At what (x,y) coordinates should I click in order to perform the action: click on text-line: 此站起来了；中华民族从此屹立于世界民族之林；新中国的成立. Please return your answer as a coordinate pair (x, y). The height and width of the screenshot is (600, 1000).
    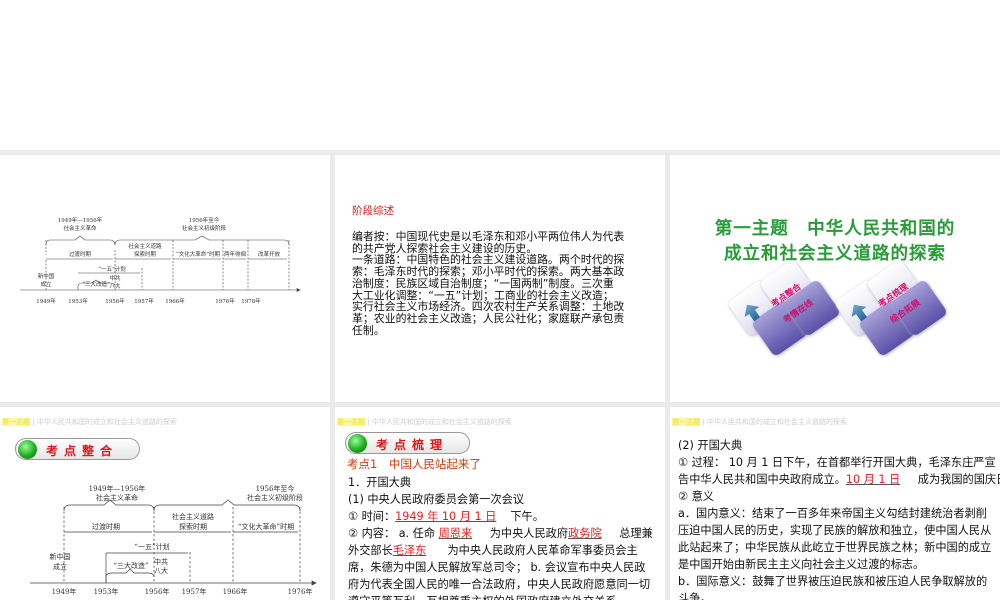
    Looking at the image, I should click on (839, 547).